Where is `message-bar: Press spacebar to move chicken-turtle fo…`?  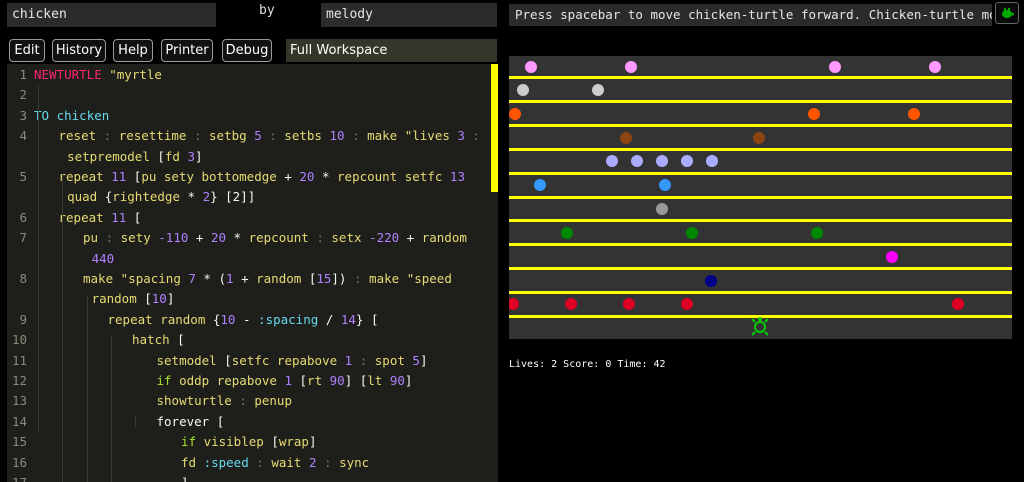
message-bar: Press spacebar to move chicken-turtle fo… is located at coordinates (750, 15).